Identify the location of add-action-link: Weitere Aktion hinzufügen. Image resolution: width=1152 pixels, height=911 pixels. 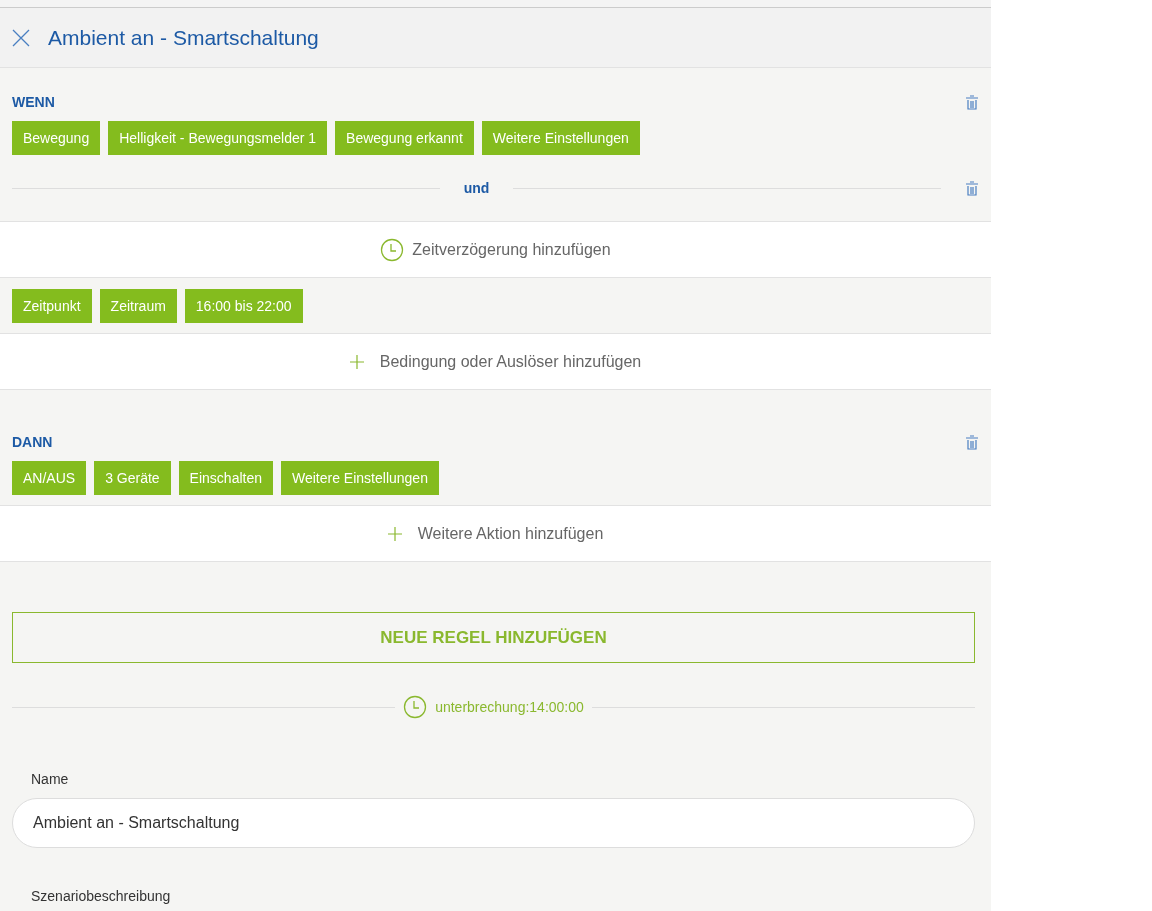
(495, 533).